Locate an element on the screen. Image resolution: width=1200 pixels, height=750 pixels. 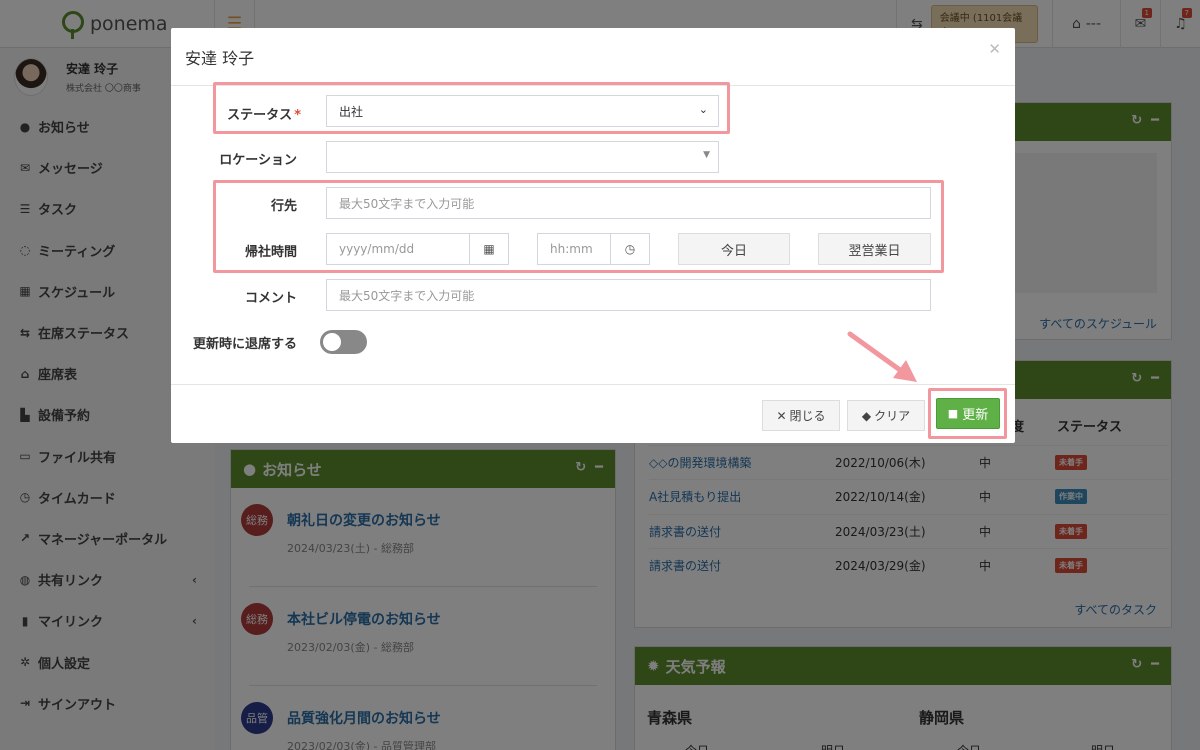
leave-on-update-label: 更新時に退席する is located at coordinates (244, 344).